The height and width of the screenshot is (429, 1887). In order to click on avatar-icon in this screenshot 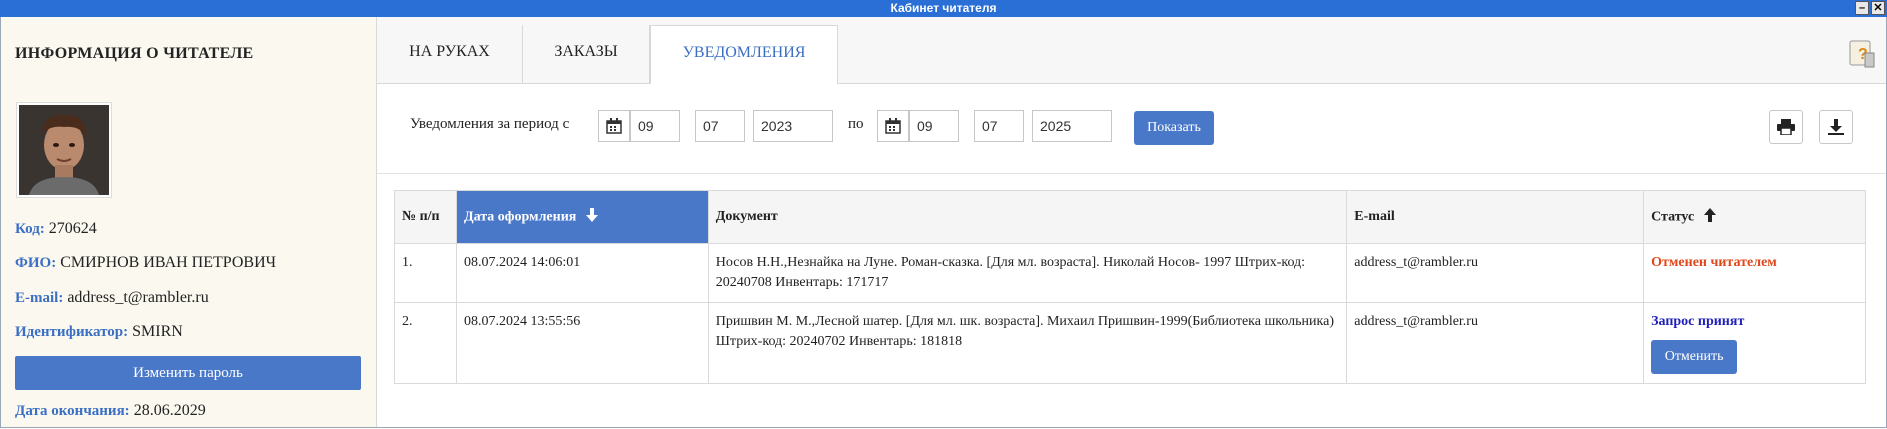, I will do `click(64, 150)`.